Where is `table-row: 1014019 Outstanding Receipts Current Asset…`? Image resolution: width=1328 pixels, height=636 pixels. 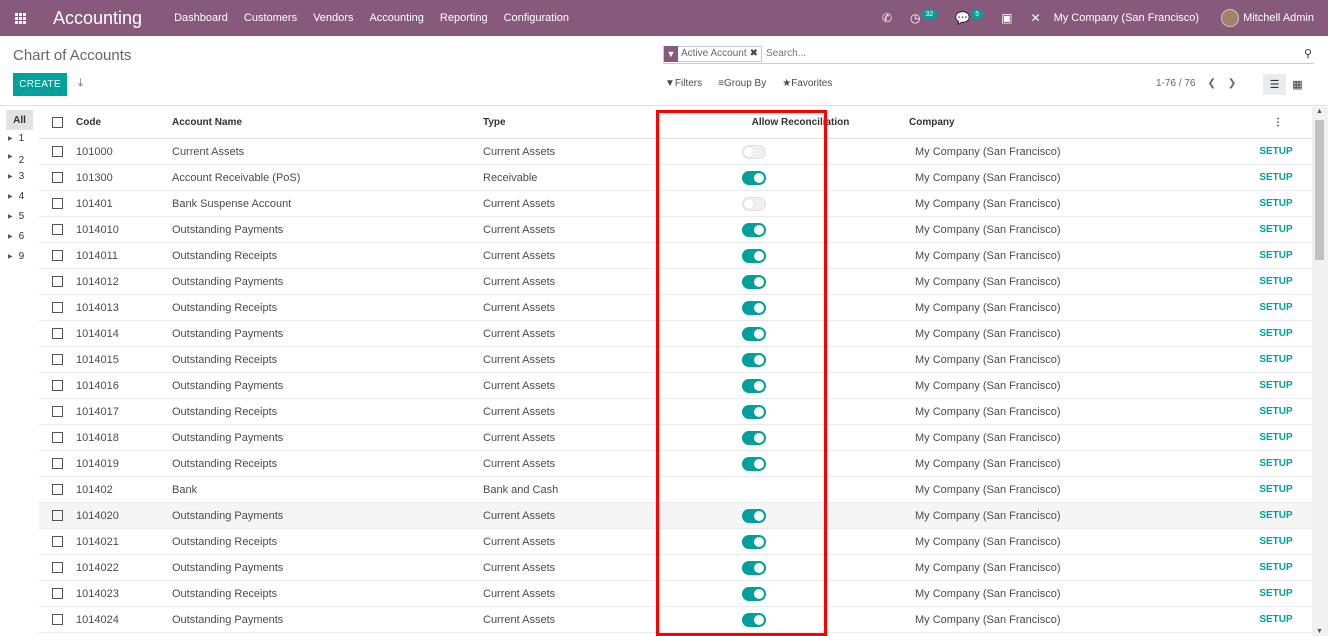 table-row: 1014019 Outstanding Receipts Current Asset… is located at coordinates (675, 464).